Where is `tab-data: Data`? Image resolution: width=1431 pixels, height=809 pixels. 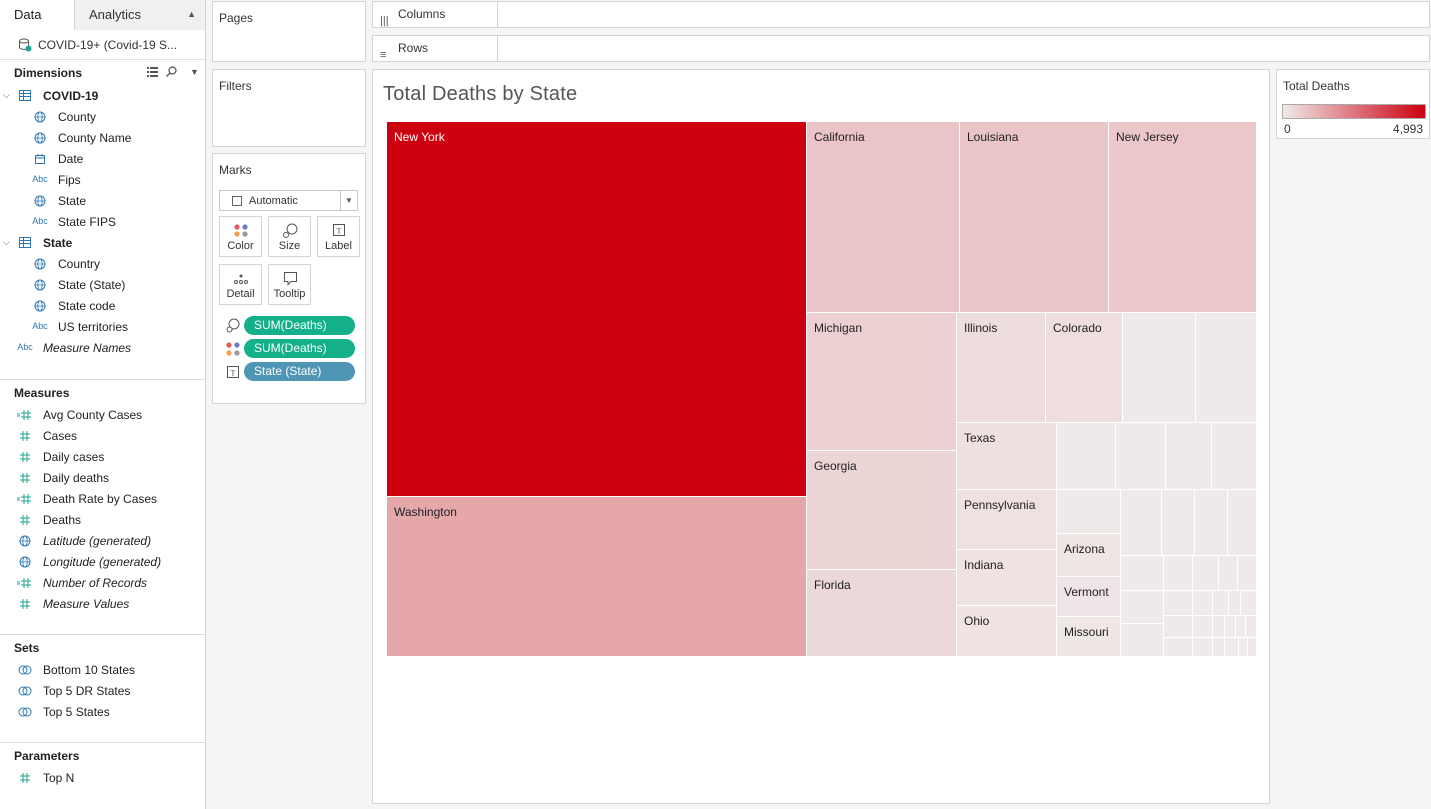
tab-data: Data is located at coordinates (37, 15).